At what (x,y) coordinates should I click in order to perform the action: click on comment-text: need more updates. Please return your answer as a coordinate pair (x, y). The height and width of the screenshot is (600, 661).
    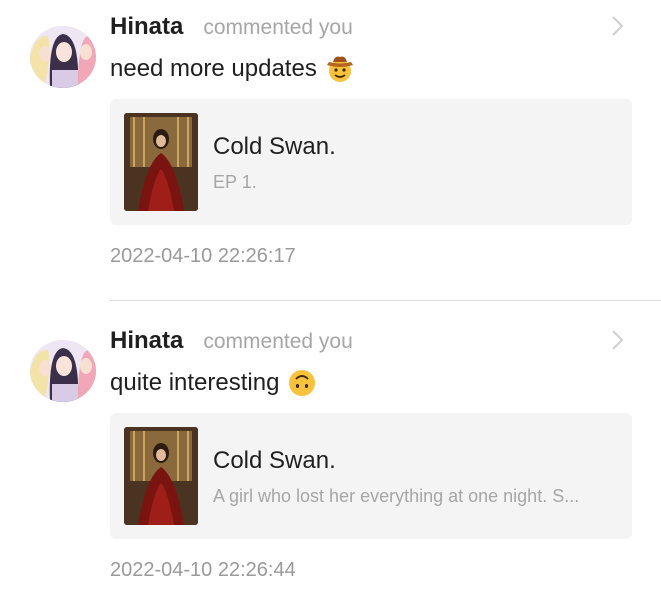
    Looking at the image, I should click on (232, 69).